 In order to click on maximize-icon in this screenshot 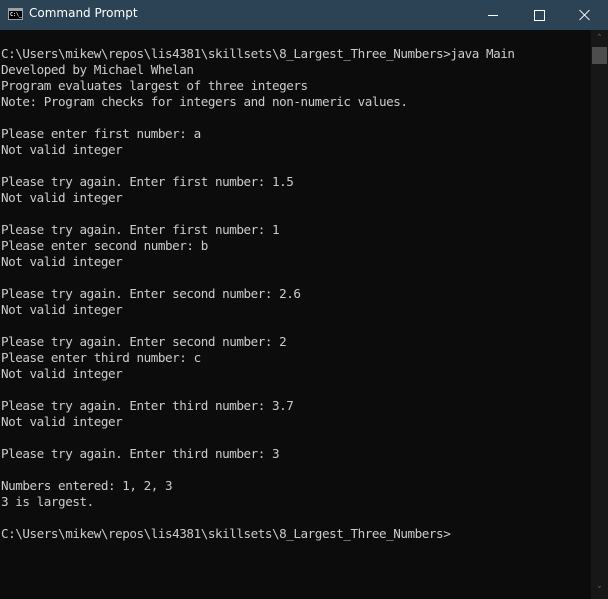, I will do `click(539, 15)`.